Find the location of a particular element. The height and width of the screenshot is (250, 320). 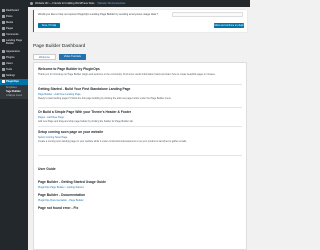

sidebar-item-label: PluginOps is located at coordinates (12, 82).